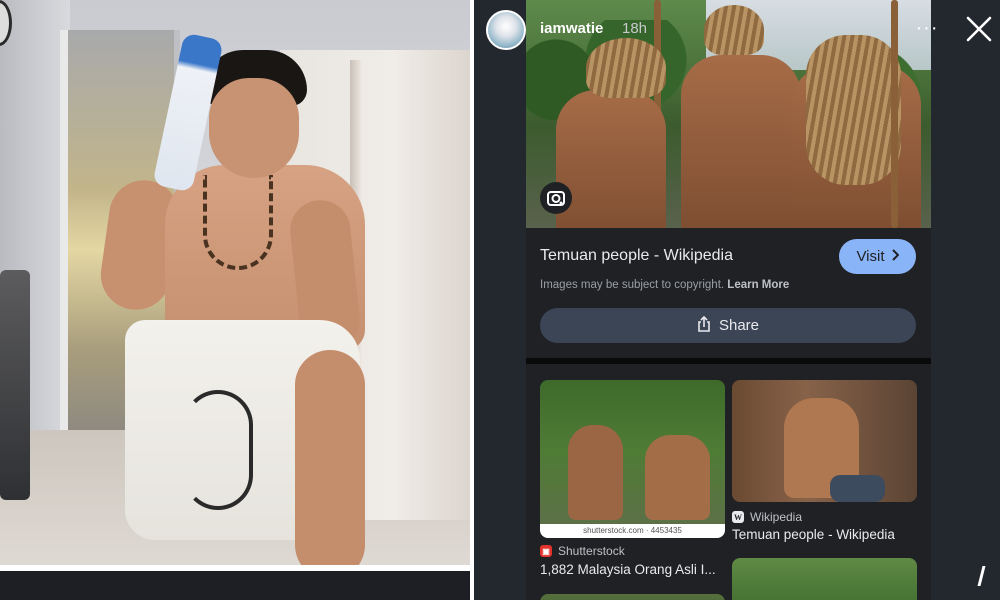 This screenshot has width=1000, height=600. I want to click on close-icon, so click(979, 29).